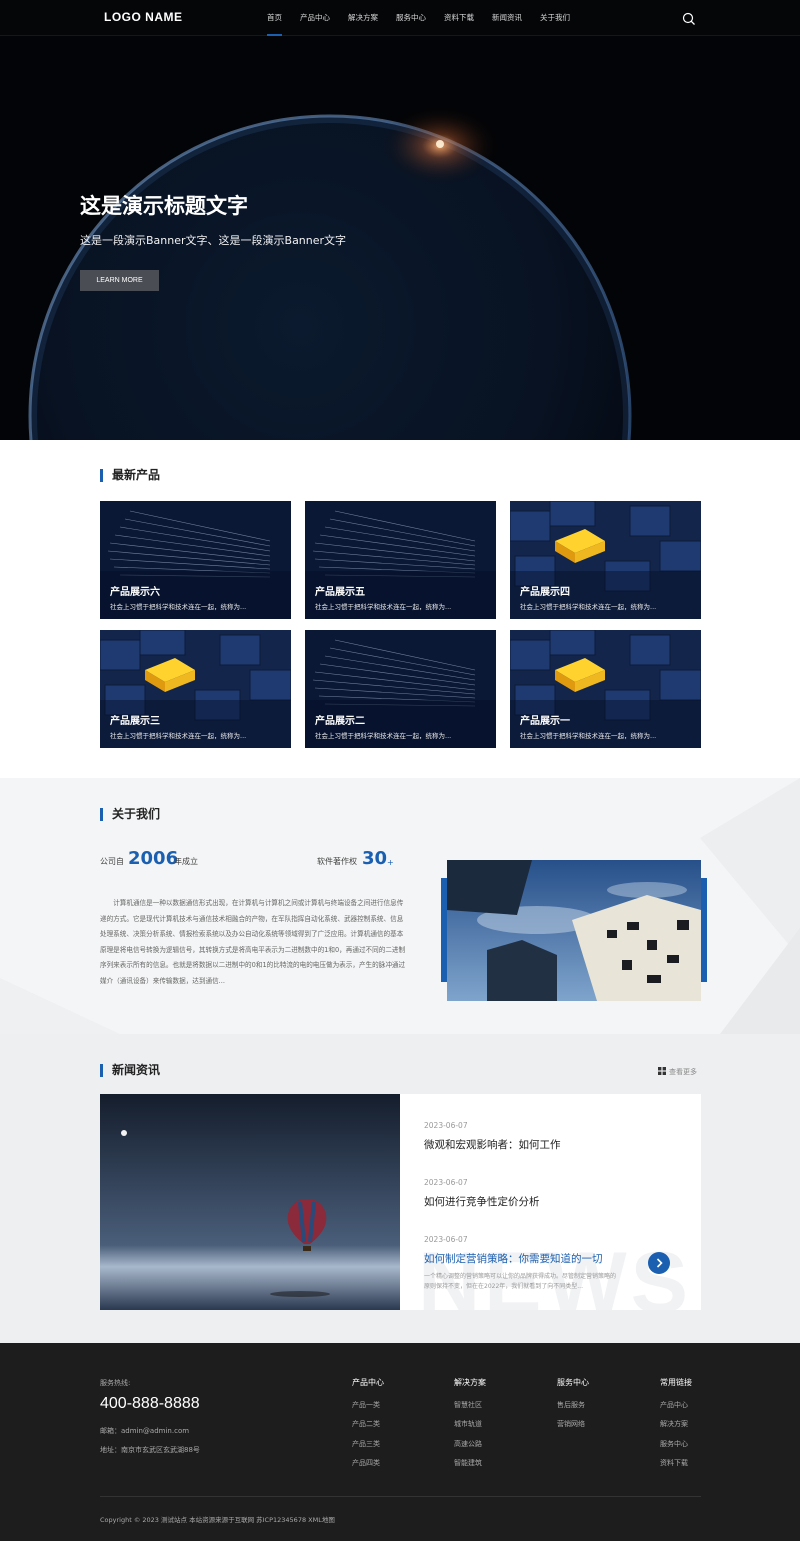  What do you see at coordinates (468, 1463) in the screenshot?
I see `footer-link: 智能建筑` at bounding box center [468, 1463].